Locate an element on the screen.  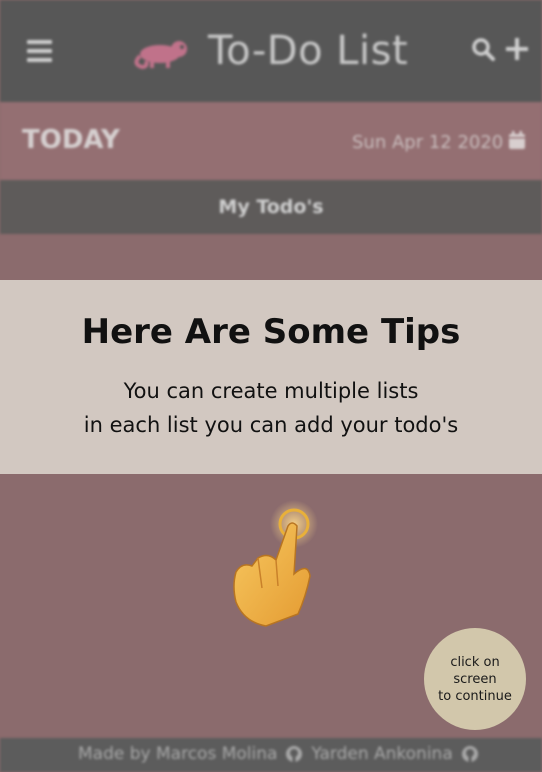
continue-line-2: to continue is located at coordinates (475, 696).